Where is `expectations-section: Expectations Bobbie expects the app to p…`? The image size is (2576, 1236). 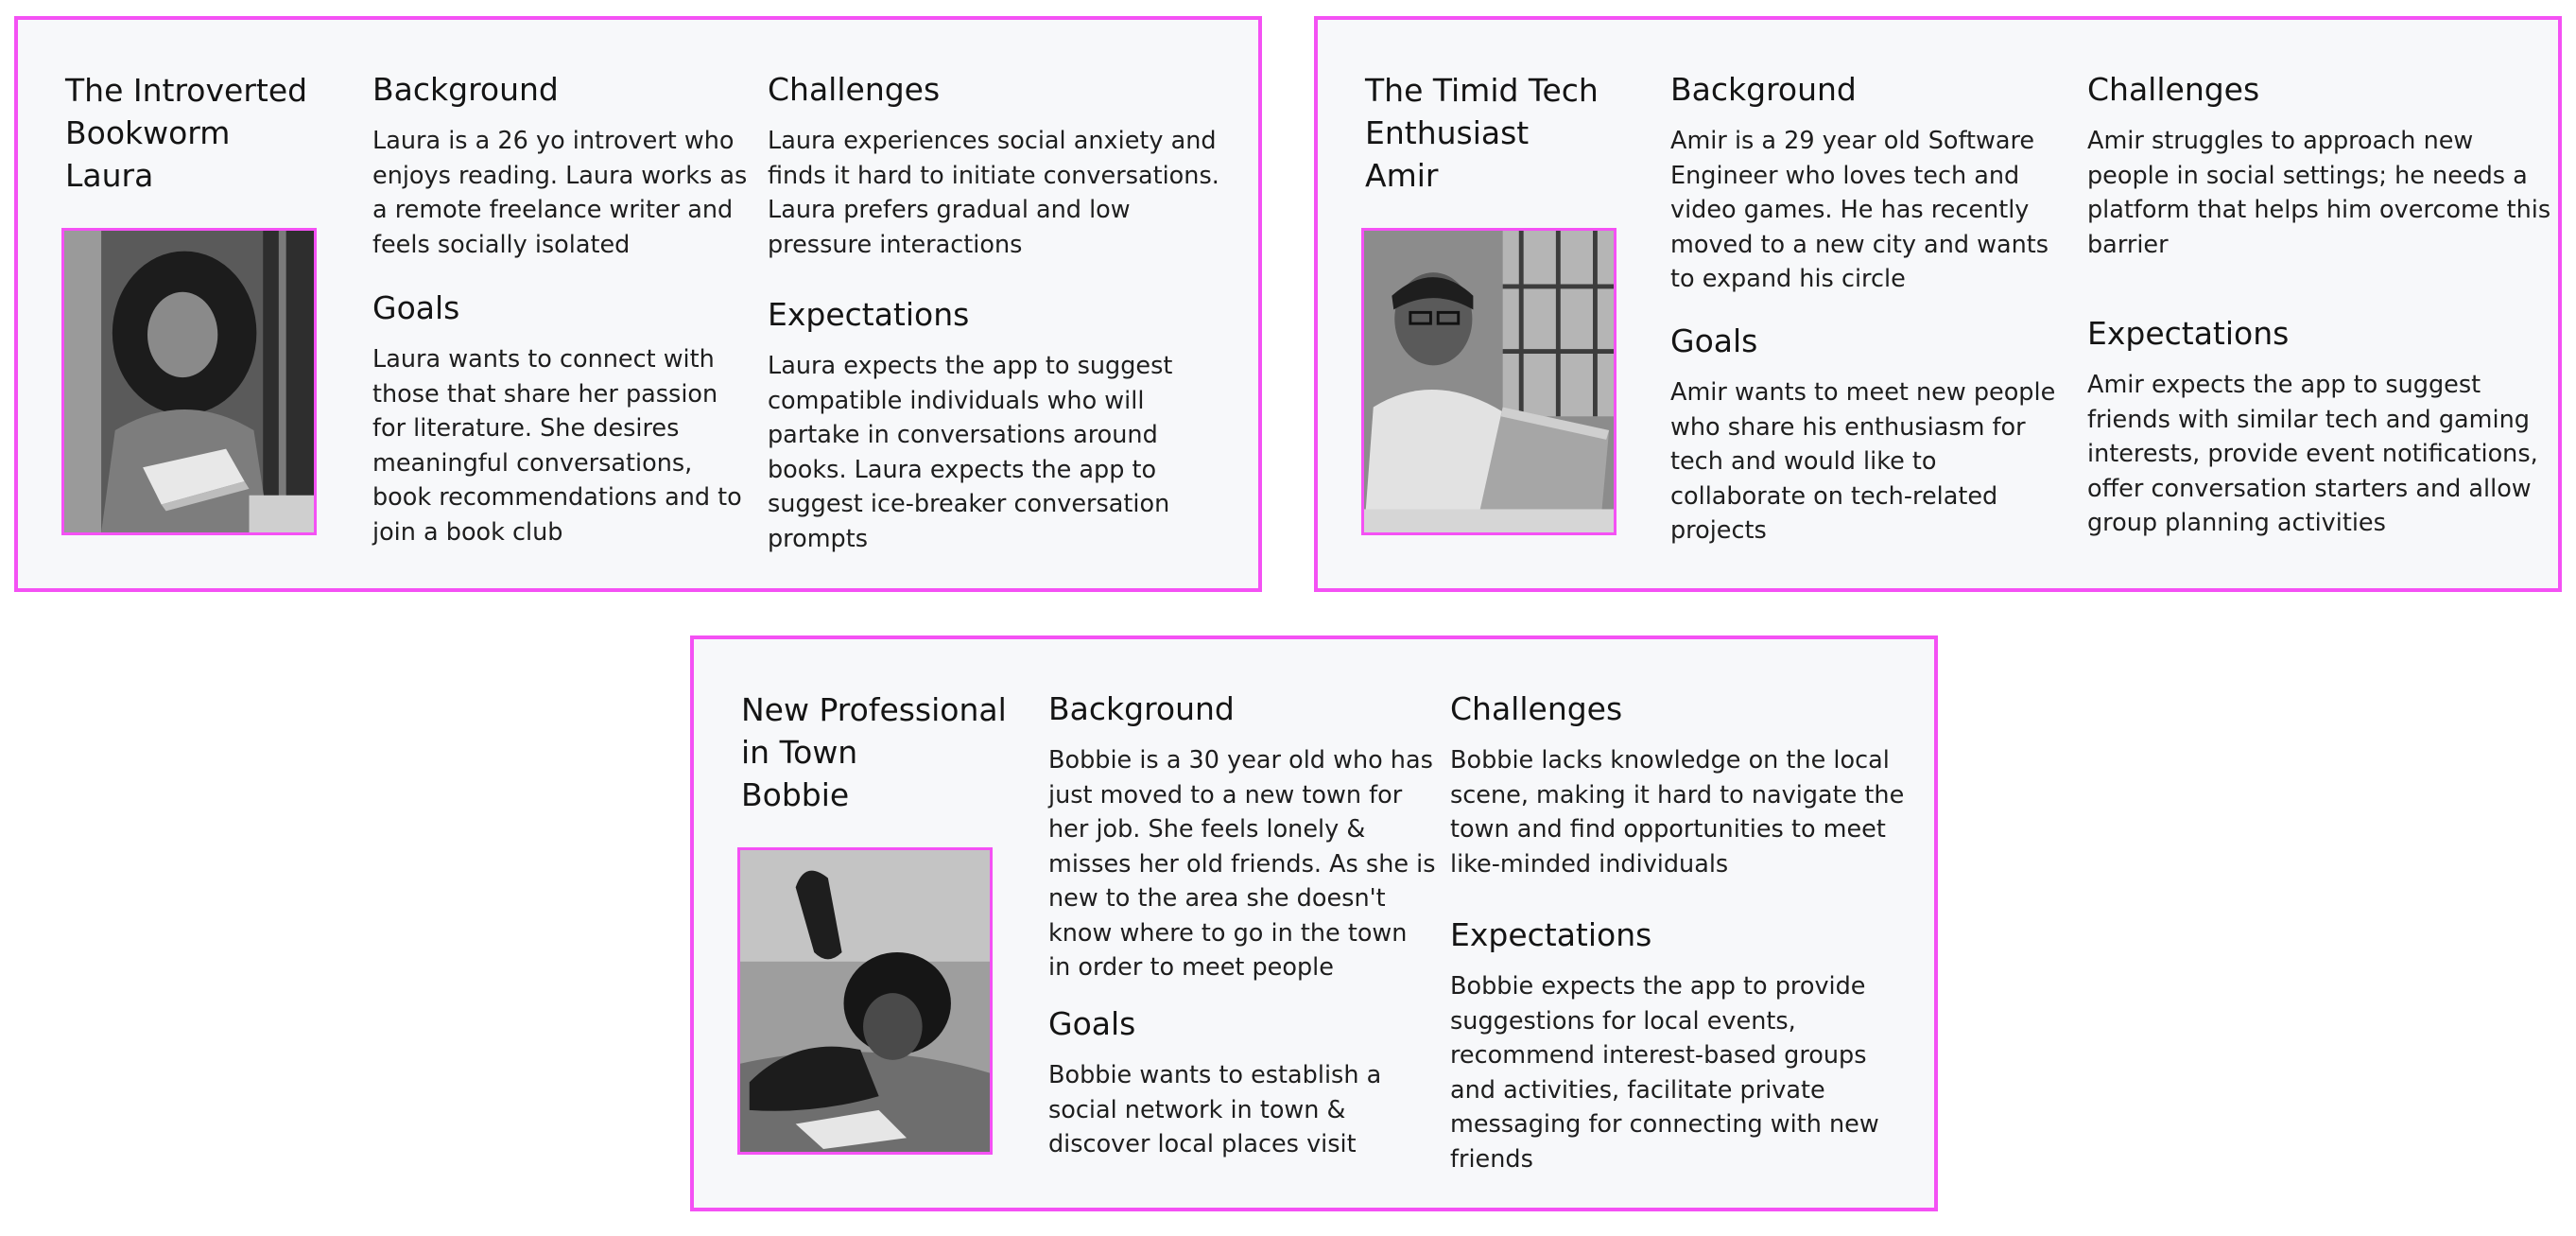
expectations-section: Expectations Bobbie expects the app to p… is located at coordinates (1677, 1045).